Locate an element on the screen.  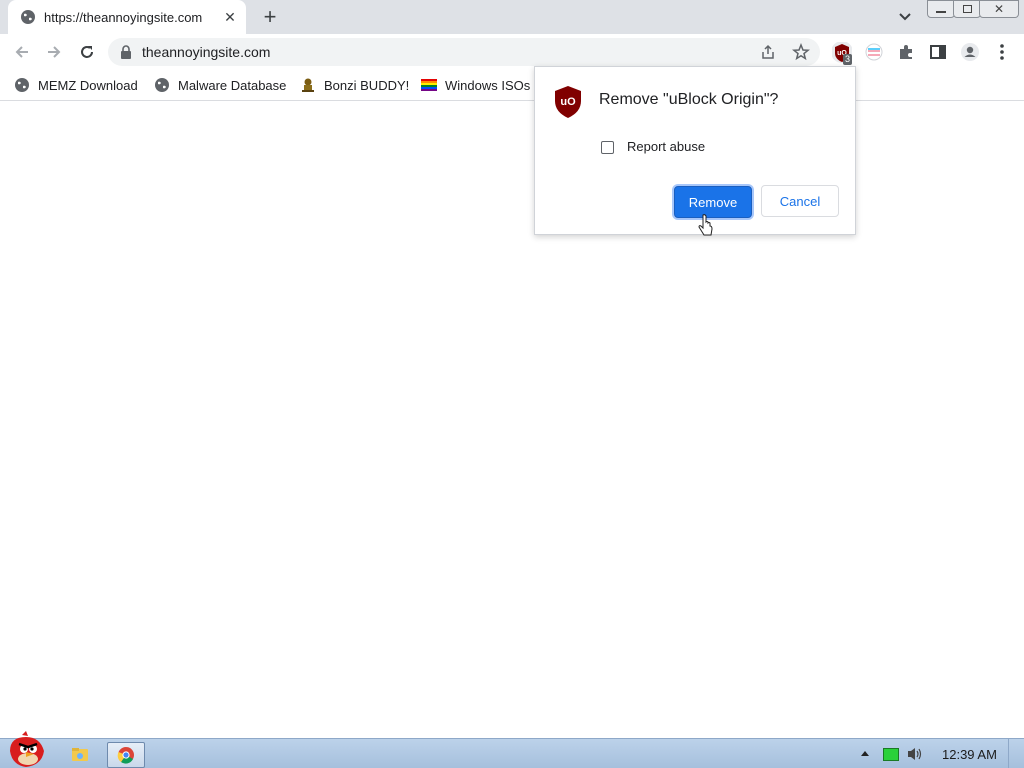
address-bar: theannoyingsite.com is located at coordinates (464, 52).